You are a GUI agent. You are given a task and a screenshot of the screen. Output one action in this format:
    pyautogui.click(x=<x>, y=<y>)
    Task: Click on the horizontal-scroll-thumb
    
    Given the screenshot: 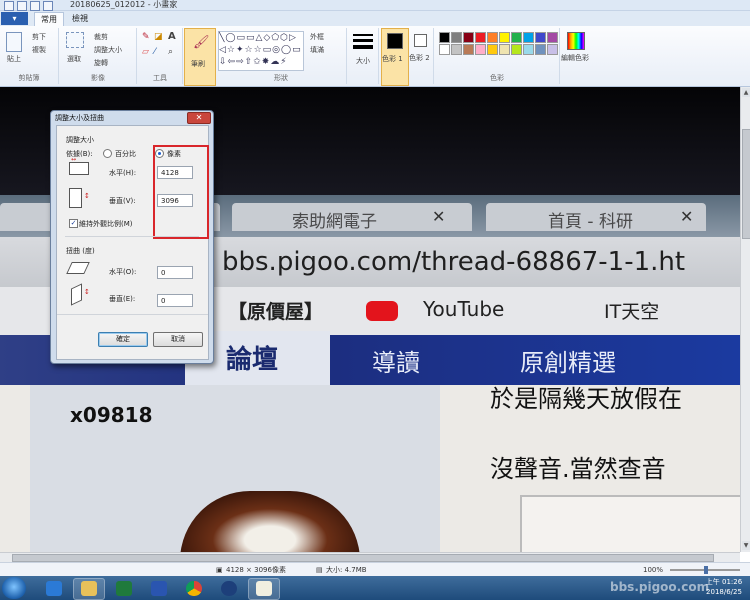 What is the action you would take?
    pyautogui.click(x=363, y=558)
    